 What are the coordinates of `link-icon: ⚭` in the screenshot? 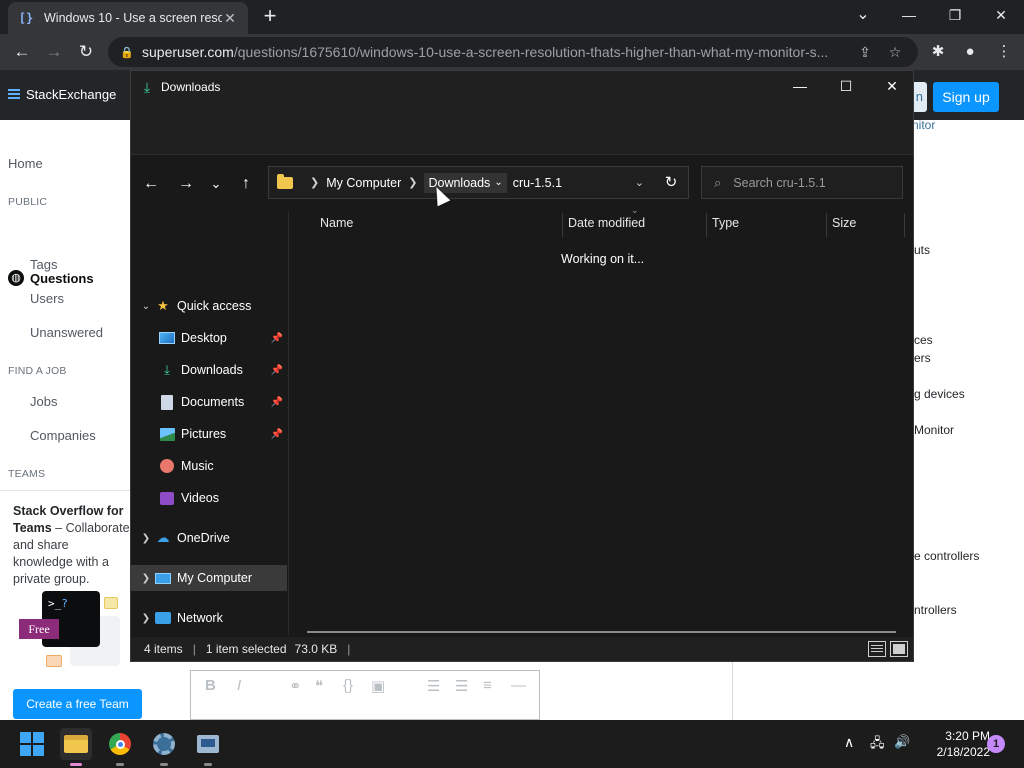 It's located at (295, 686).